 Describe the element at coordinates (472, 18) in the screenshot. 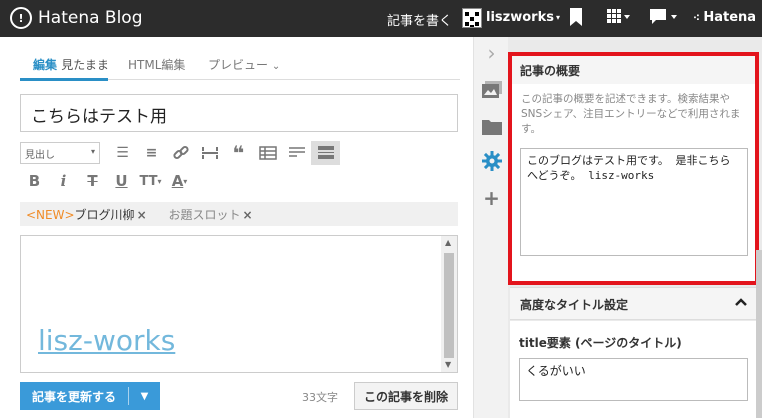

I see `user-avatar` at that location.